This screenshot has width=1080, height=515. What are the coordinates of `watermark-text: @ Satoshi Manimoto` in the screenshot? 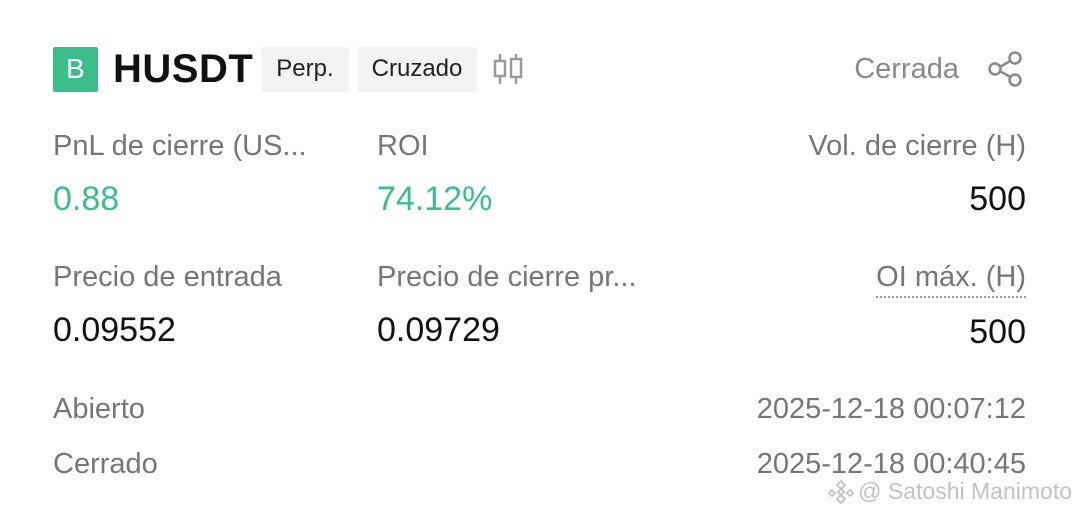 It's located at (965, 491).